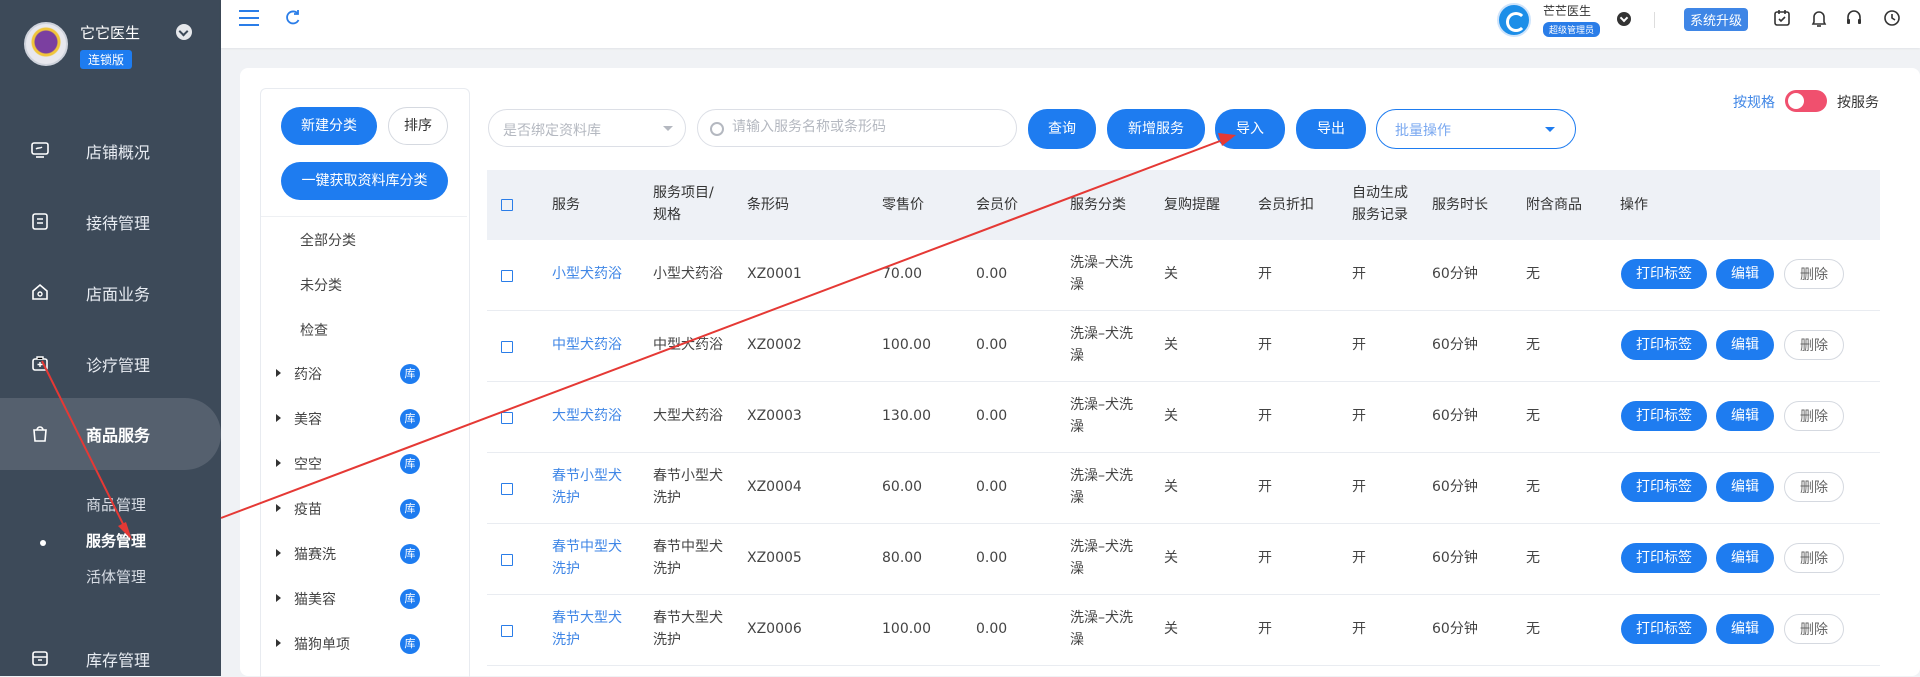 The height and width of the screenshot is (677, 1920). I want to click on service-name-link: 春节大型犬, so click(587, 618).